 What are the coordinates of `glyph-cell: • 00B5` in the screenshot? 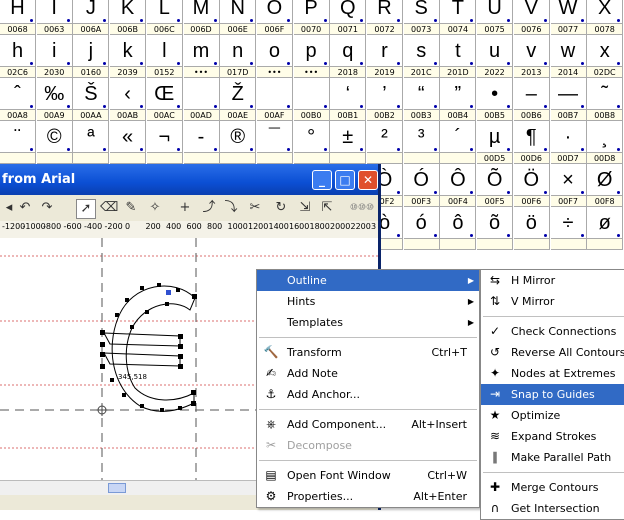 It's located at (495, 99).